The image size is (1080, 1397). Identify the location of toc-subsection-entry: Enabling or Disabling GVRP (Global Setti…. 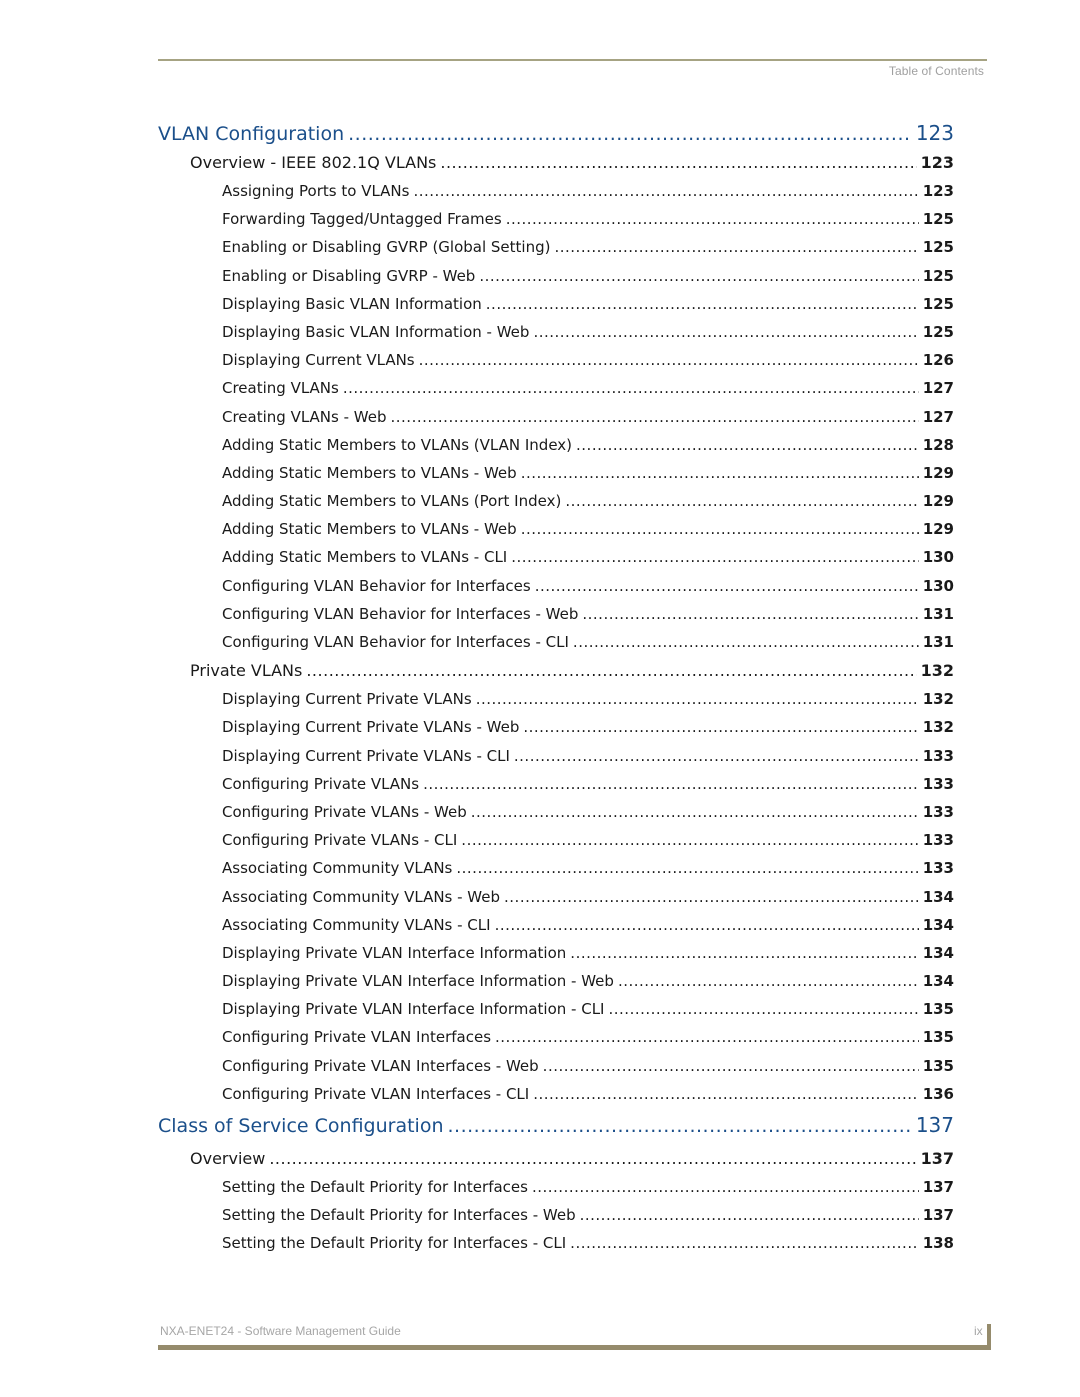
(556, 247).